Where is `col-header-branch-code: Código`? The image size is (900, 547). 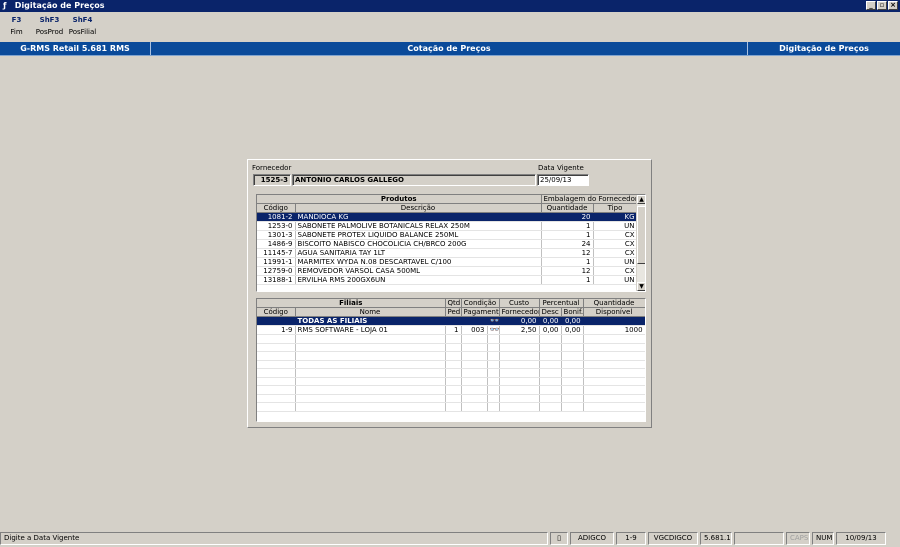
col-header-branch-code: Código is located at coordinates (276, 312).